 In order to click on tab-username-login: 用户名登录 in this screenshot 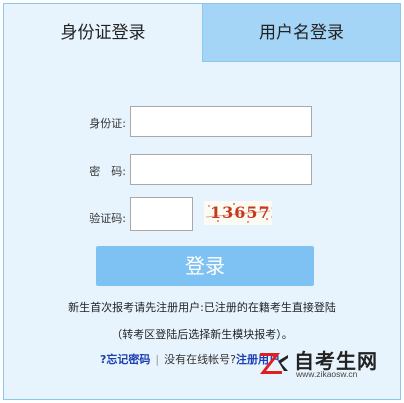, I will do `click(301, 33)`.